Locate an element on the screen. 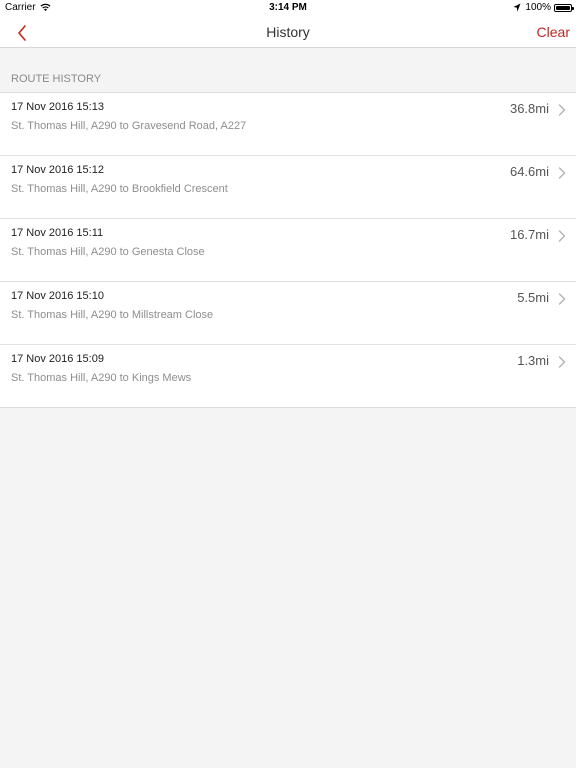  route-description: St. Thomas Hill, A290 to Genesta Close is located at coordinates (108, 252).